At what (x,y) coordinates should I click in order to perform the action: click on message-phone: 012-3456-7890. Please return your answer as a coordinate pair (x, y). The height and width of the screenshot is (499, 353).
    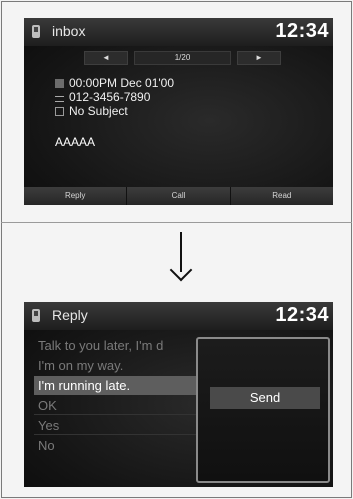
    Looking at the image, I should click on (102, 97).